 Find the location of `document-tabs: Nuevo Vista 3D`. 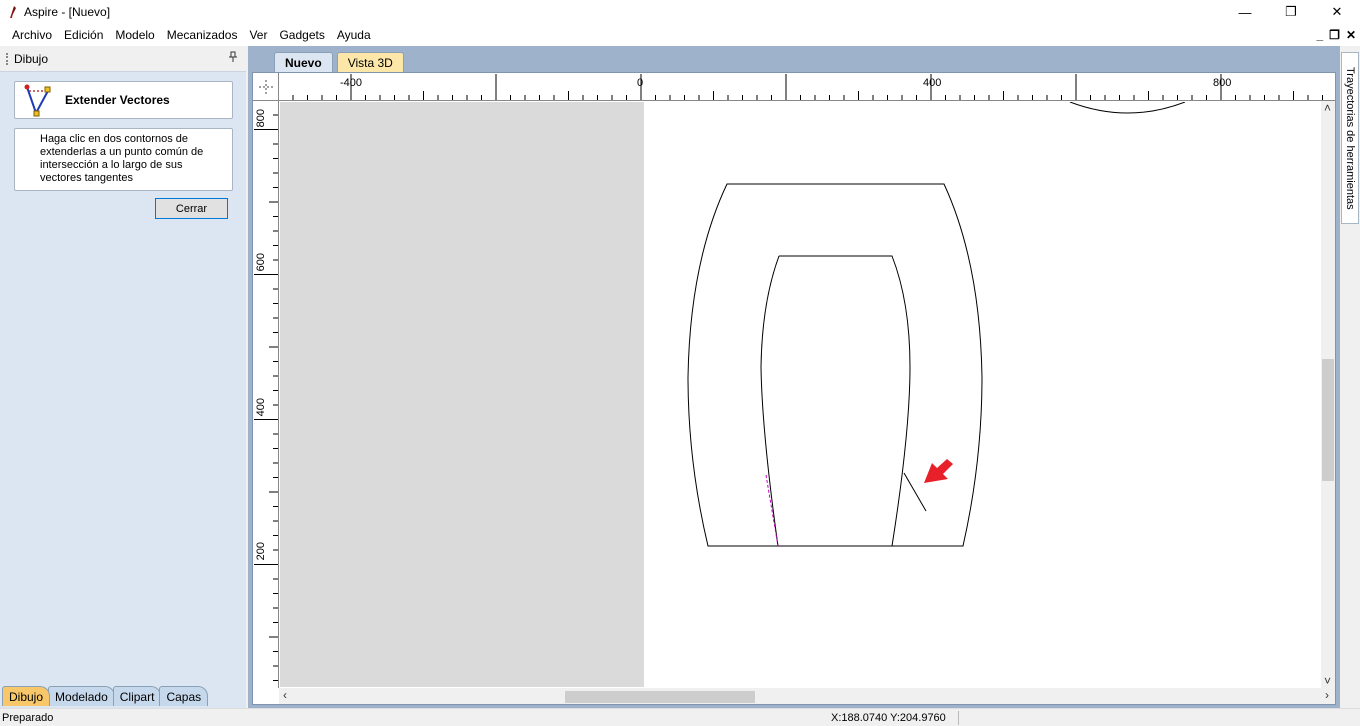

document-tabs: Nuevo Vista 3D is located at coordinates (326, 62).